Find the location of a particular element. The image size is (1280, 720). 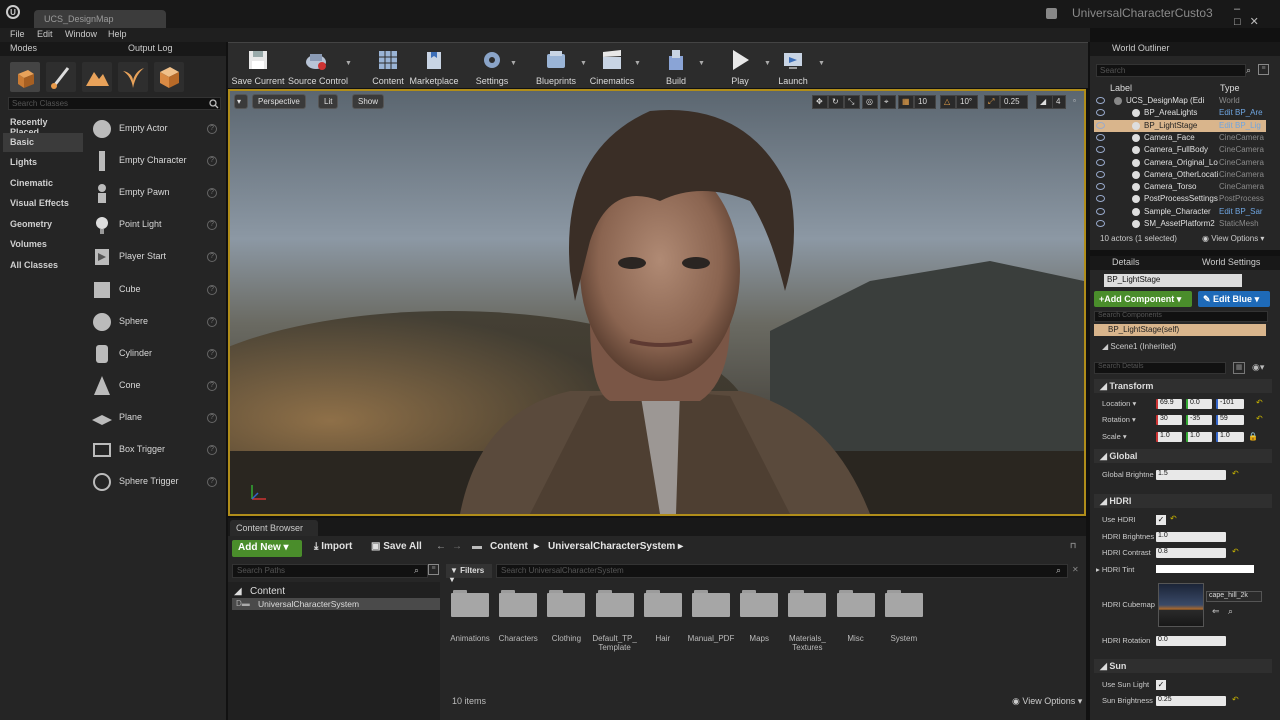

outliner-row: Camera_Original_Lo CineCamera is located at coordinates (1180, 163).